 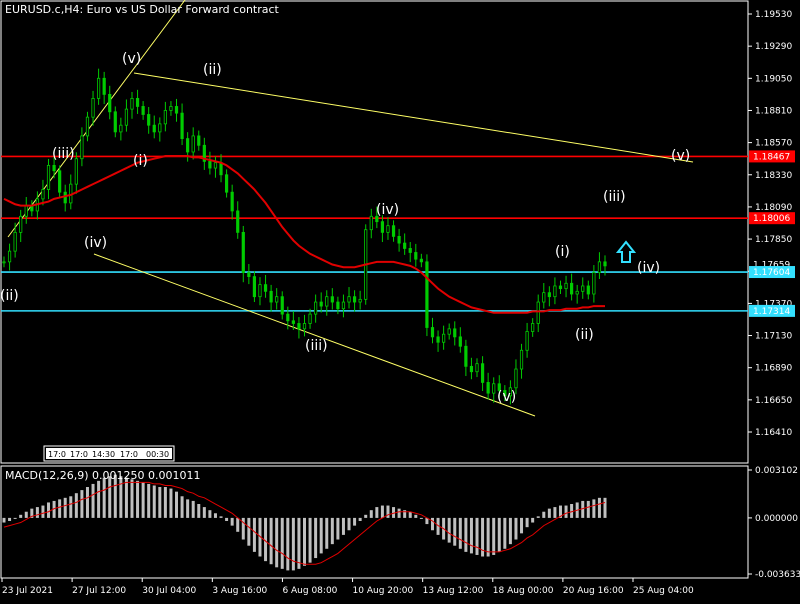 I want to click on time-tick-label: 20 Aug 16:00, so click(x=593, y=591).